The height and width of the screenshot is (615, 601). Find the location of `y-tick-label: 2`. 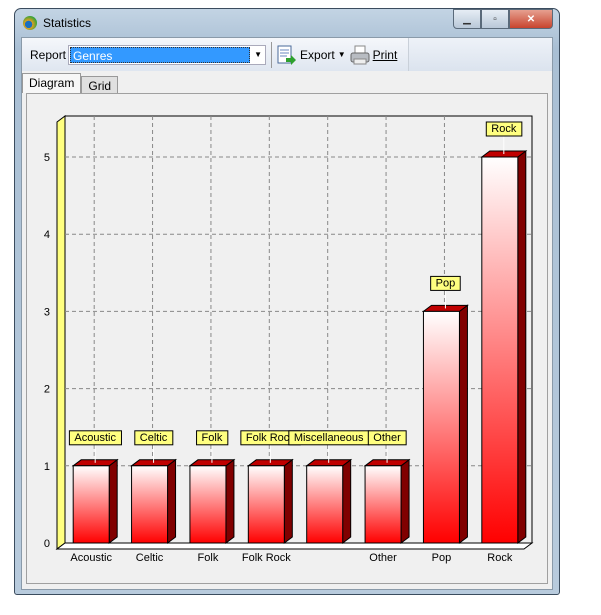

y-tick-label: 2 is located at coordinates (47, 390).